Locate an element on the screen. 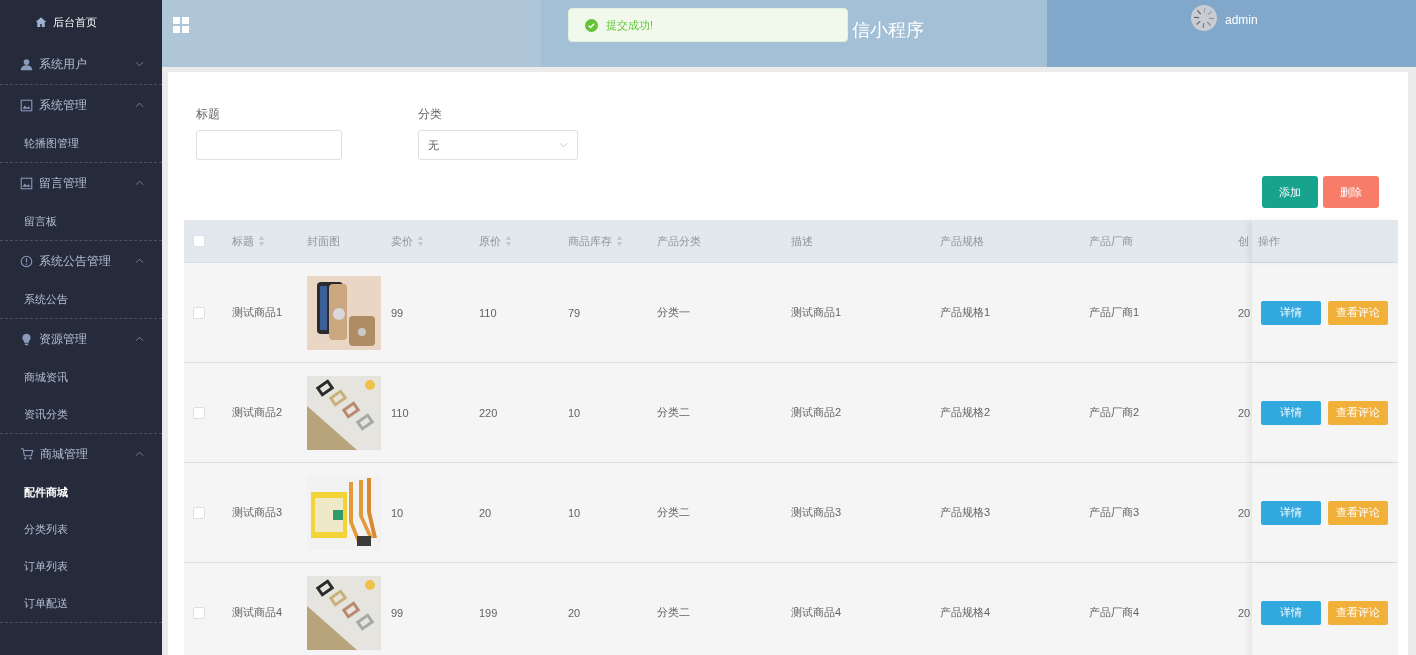 The height and width of the screenshot is (655, 1416). table-cell: 产品厂商2 is located at coordinates (1114, 412).